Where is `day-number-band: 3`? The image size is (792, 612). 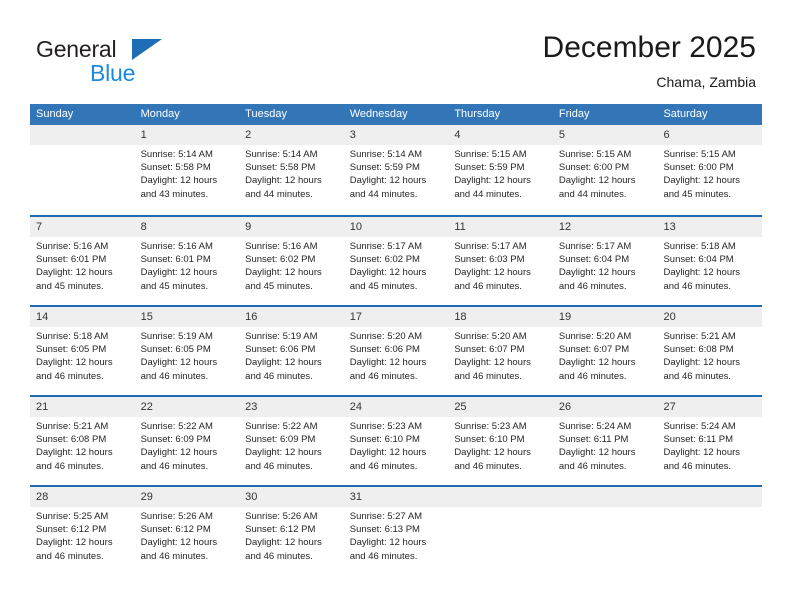
day-number-band: 3 is located at coordinates (396, 135).